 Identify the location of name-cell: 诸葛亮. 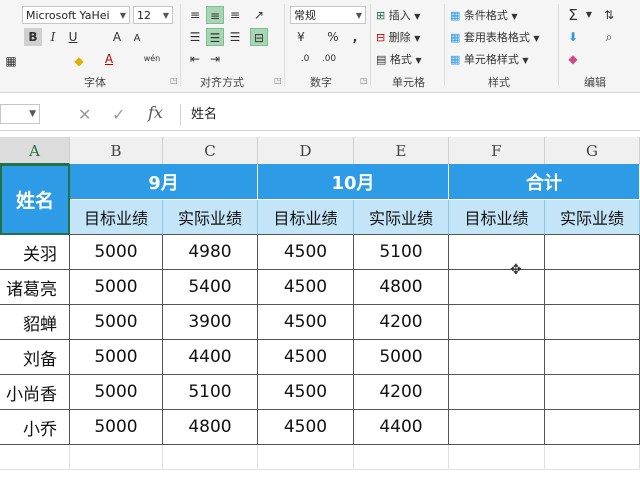
(35, 287).